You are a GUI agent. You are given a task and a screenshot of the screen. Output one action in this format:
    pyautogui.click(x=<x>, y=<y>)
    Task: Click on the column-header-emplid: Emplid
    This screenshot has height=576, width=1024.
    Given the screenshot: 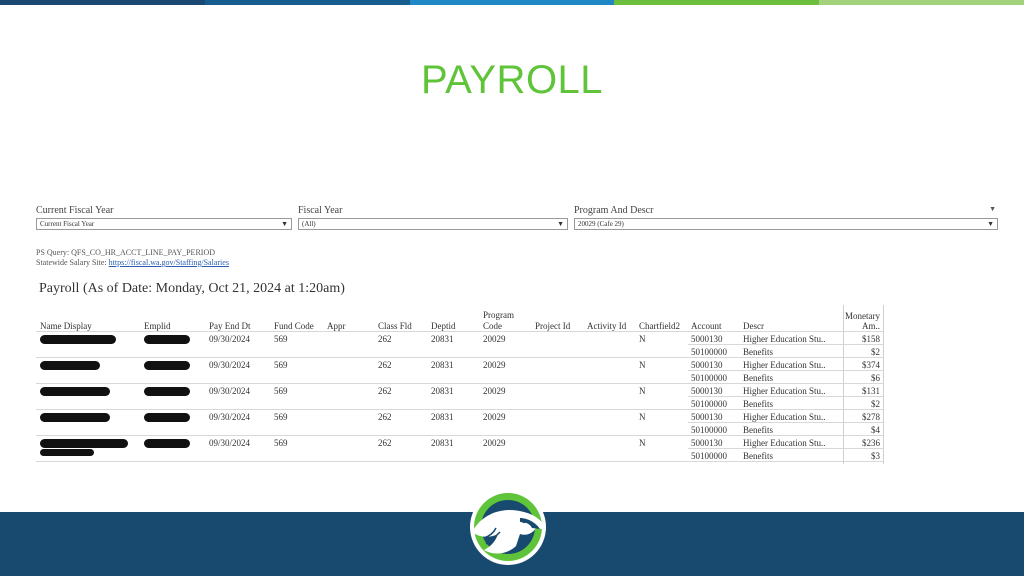 What is the action you would take?
    pyautogui.click(x=157, y=326)
    